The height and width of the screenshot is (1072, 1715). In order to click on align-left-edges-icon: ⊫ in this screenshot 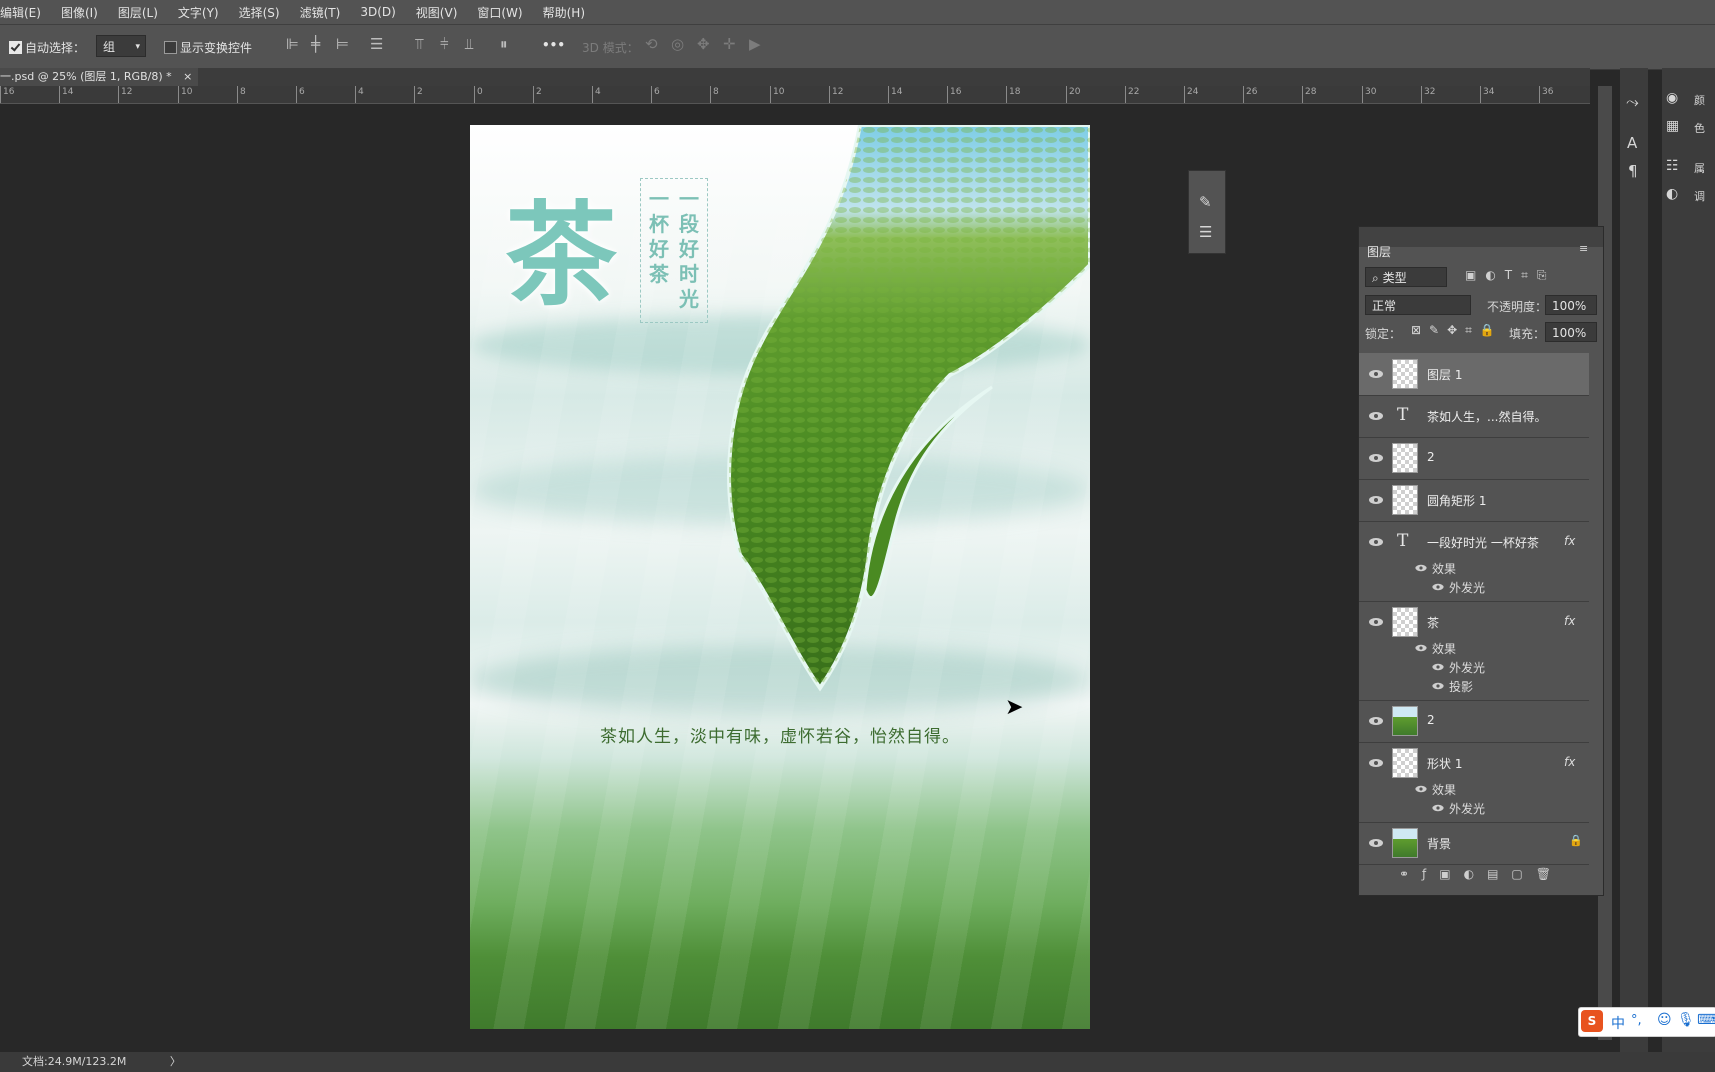, I will do `click(292, 44)`.